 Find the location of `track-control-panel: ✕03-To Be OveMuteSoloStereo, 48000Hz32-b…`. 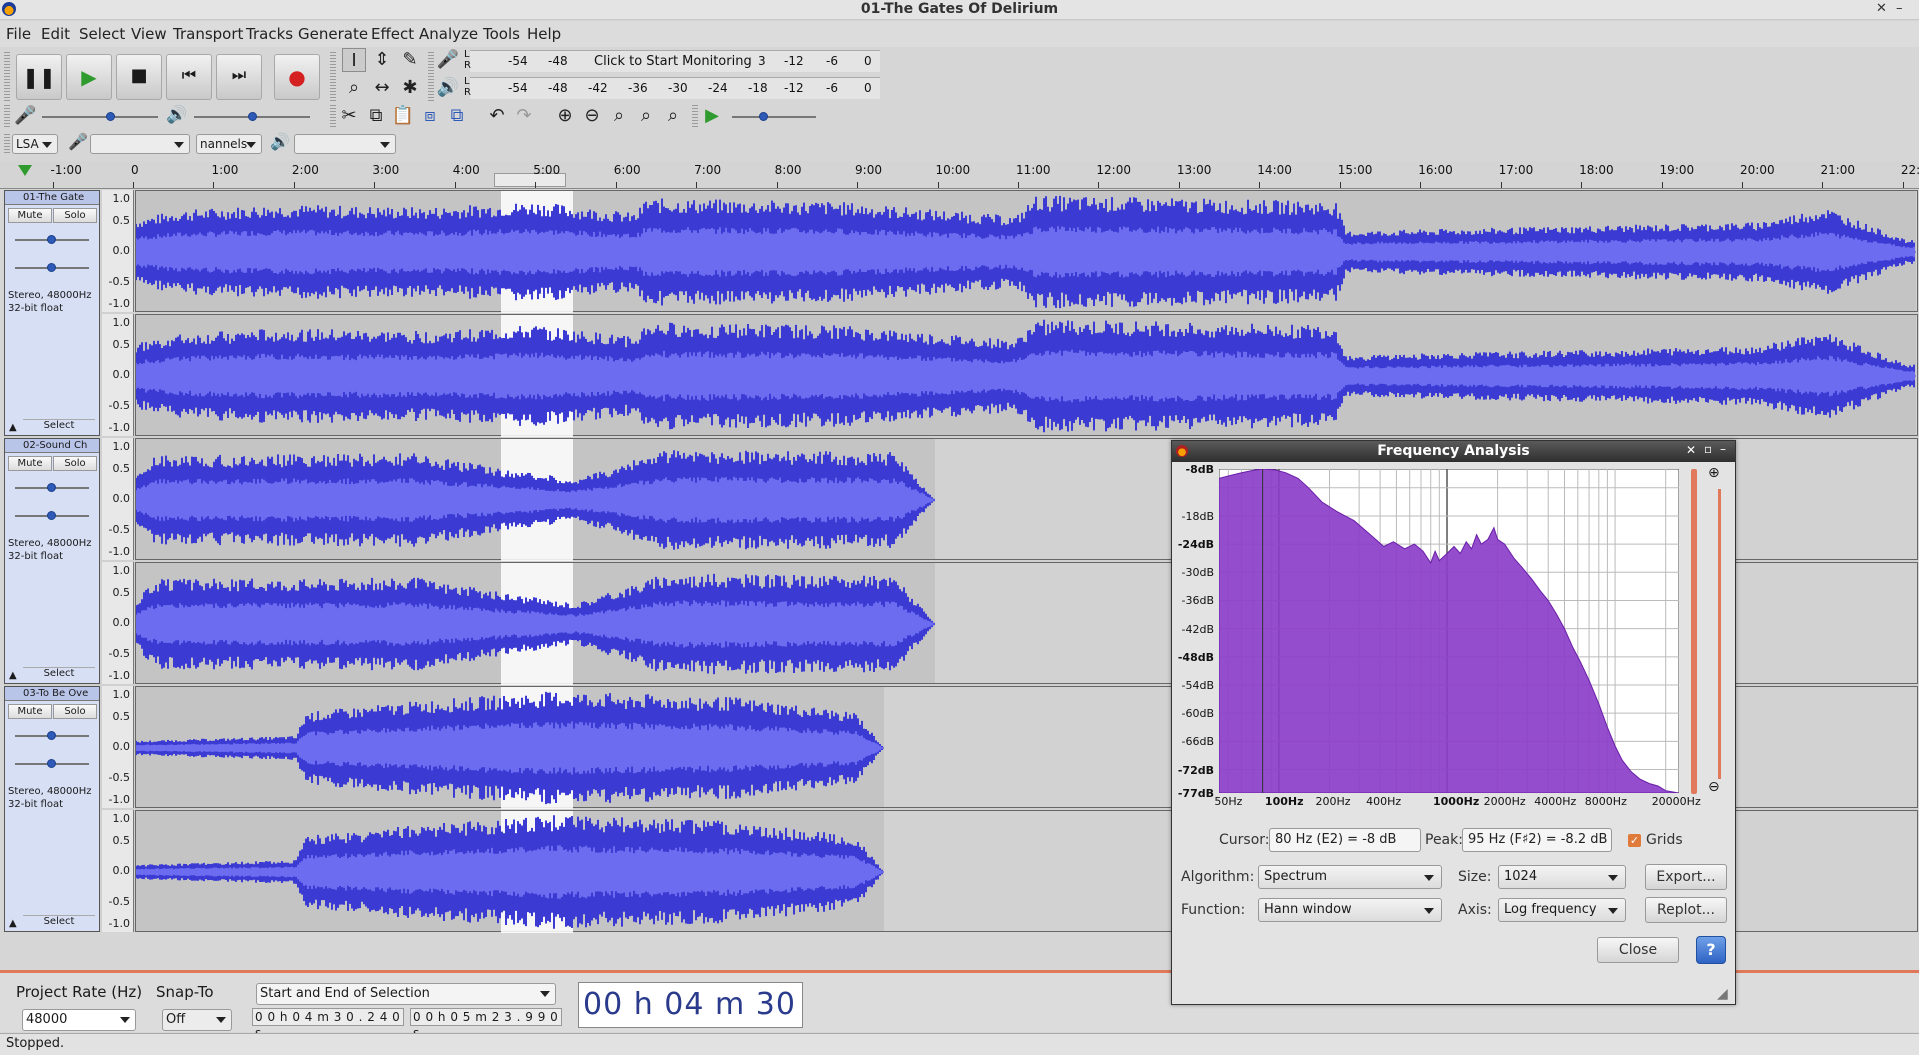

track-control-panel: ✕03-To Be OveMuteSoloStereo, 48000Hz32-b… is located at coordinates (52, 809).